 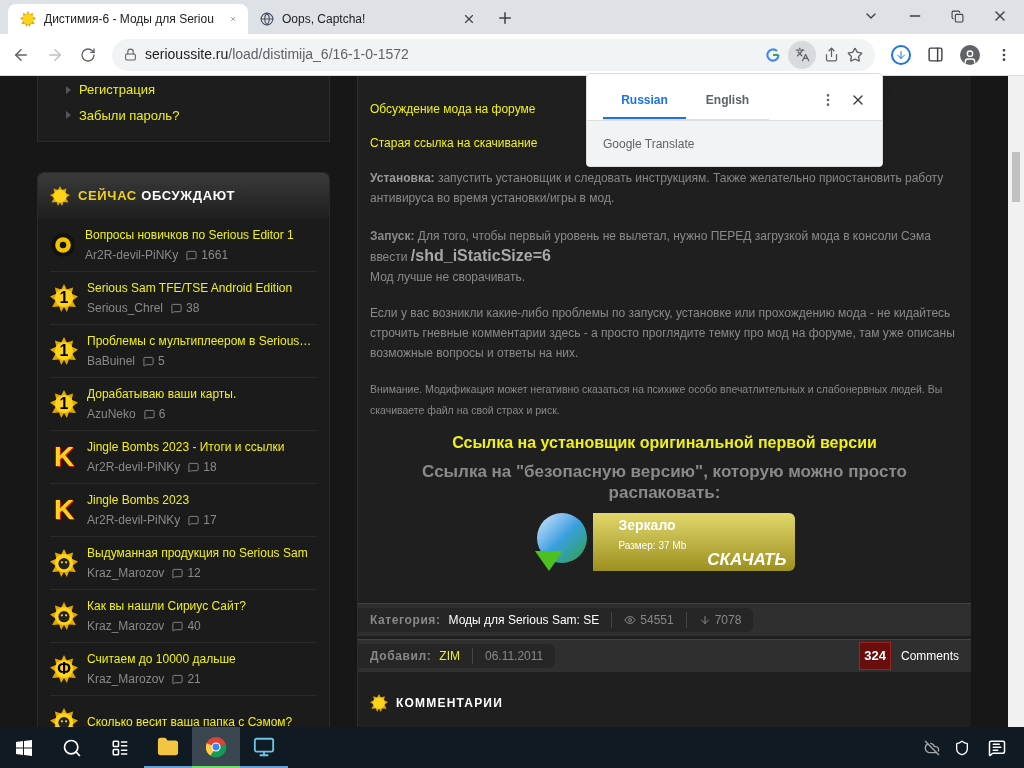 What do you see at coordinates (957, 16) in the screenshot?
I see `restore-icon` at bounding box center [957, 16].